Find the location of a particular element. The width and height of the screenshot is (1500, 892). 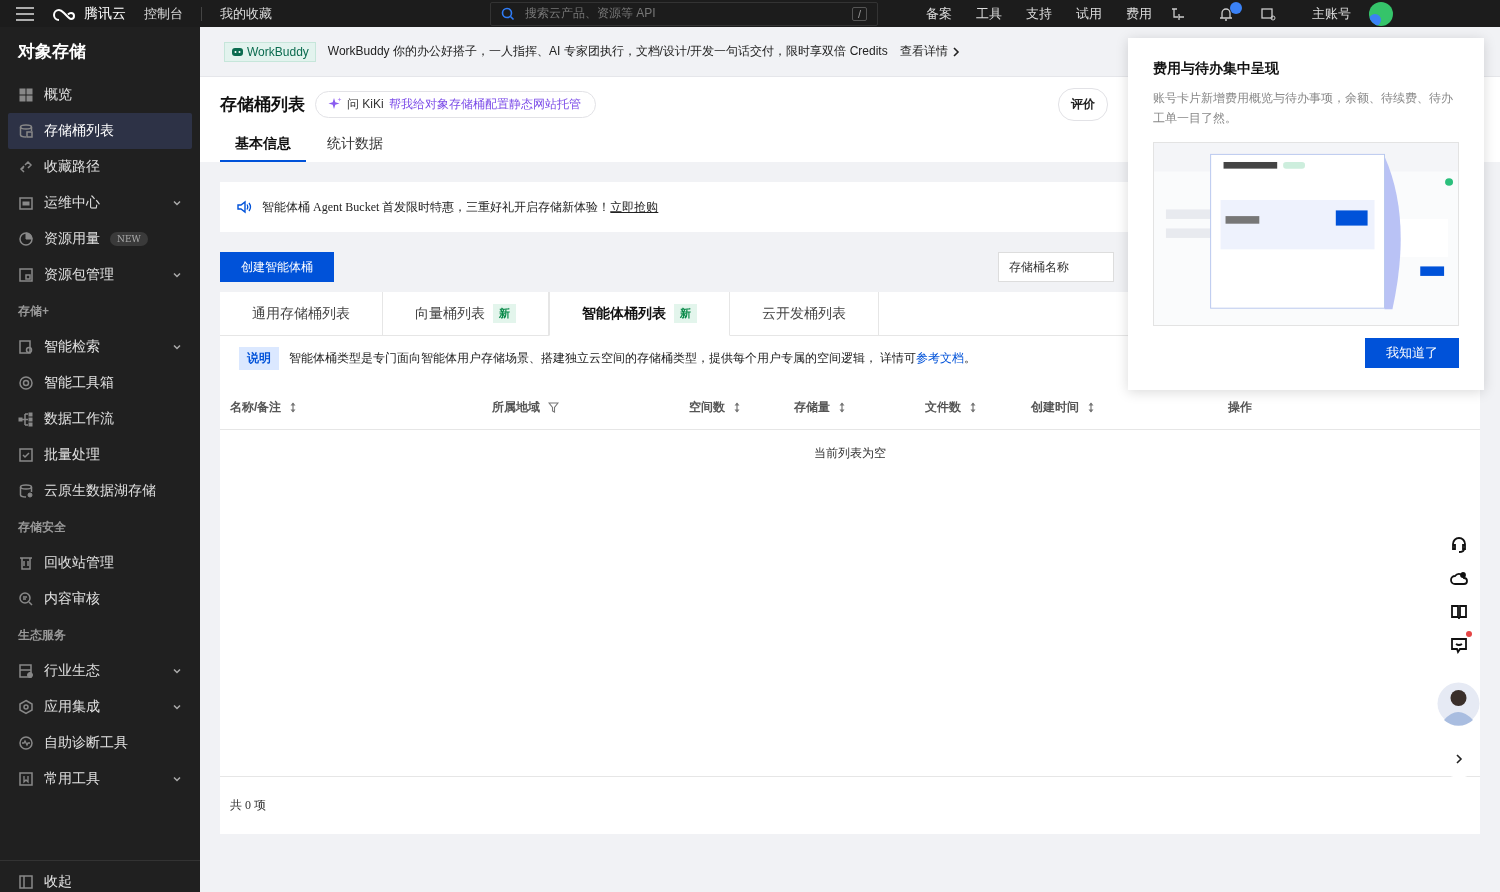

sidebar-item: 自助诊断工具 is located at coordinates (100, 743).